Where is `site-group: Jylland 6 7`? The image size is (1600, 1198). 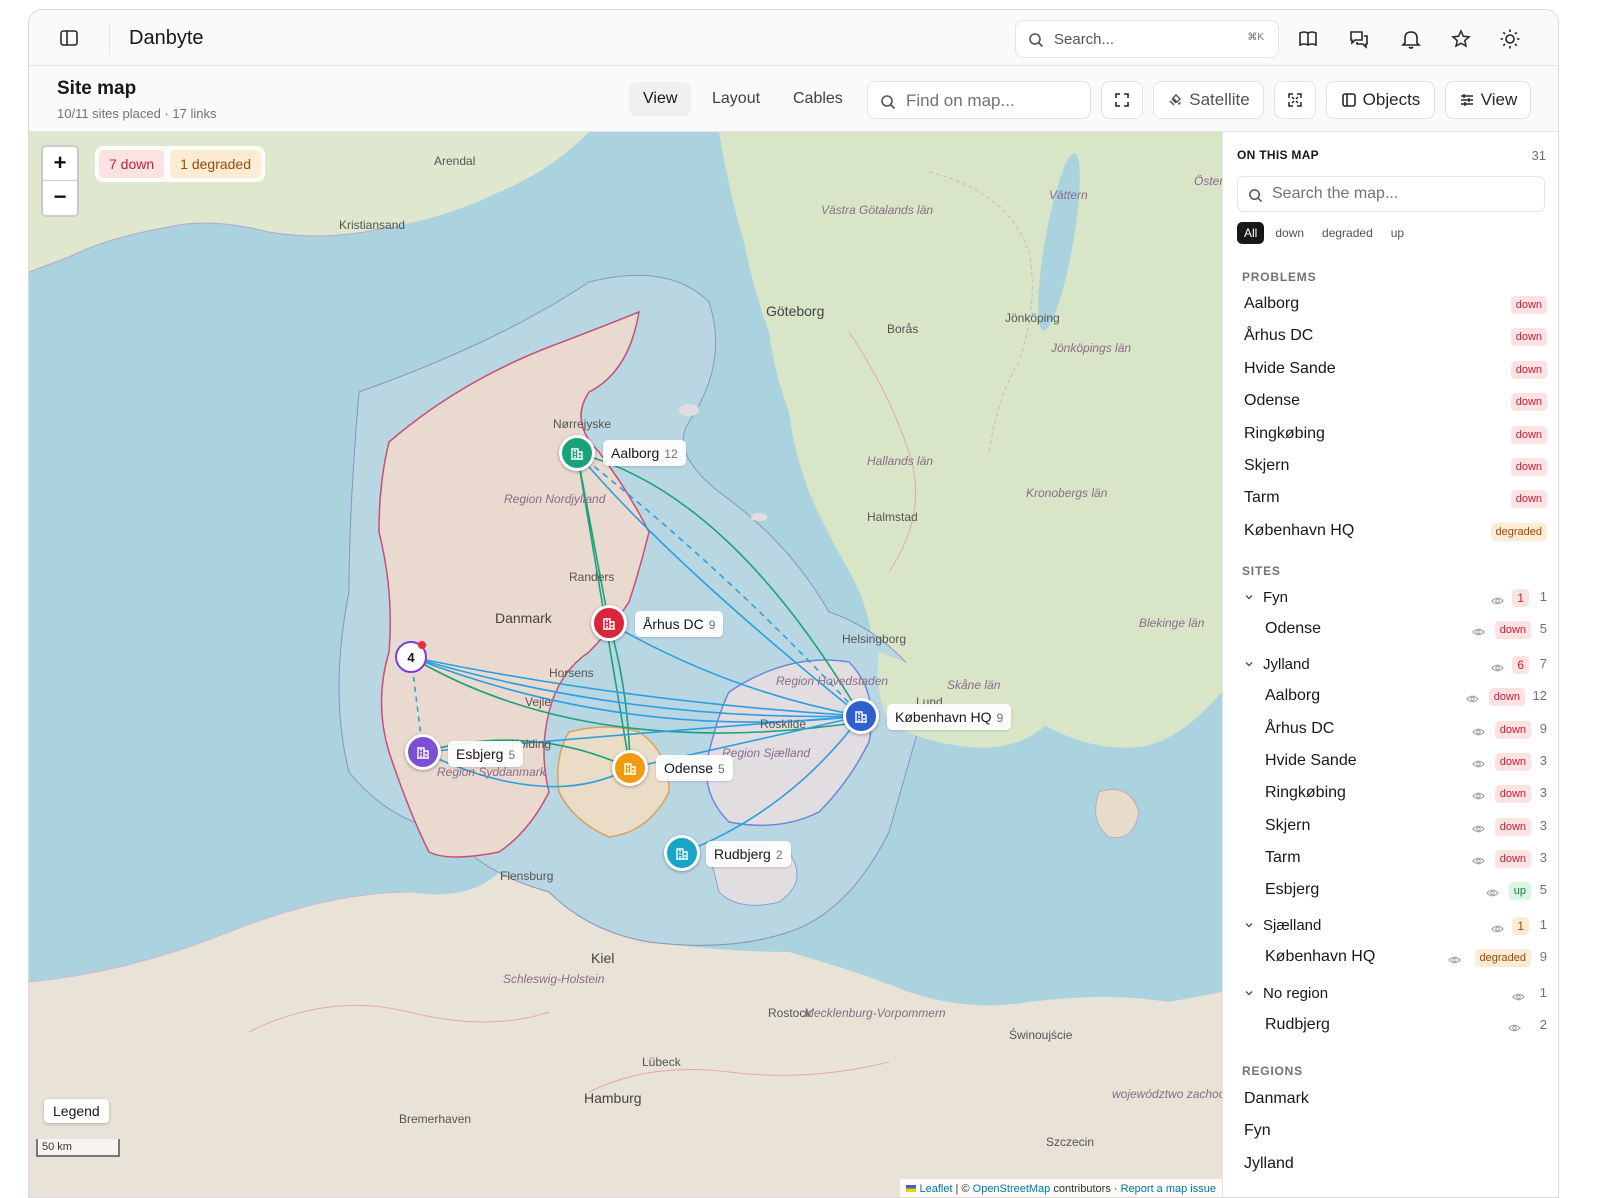 site-group: Jylland 6 7 is located at coordinates (1392, 665).